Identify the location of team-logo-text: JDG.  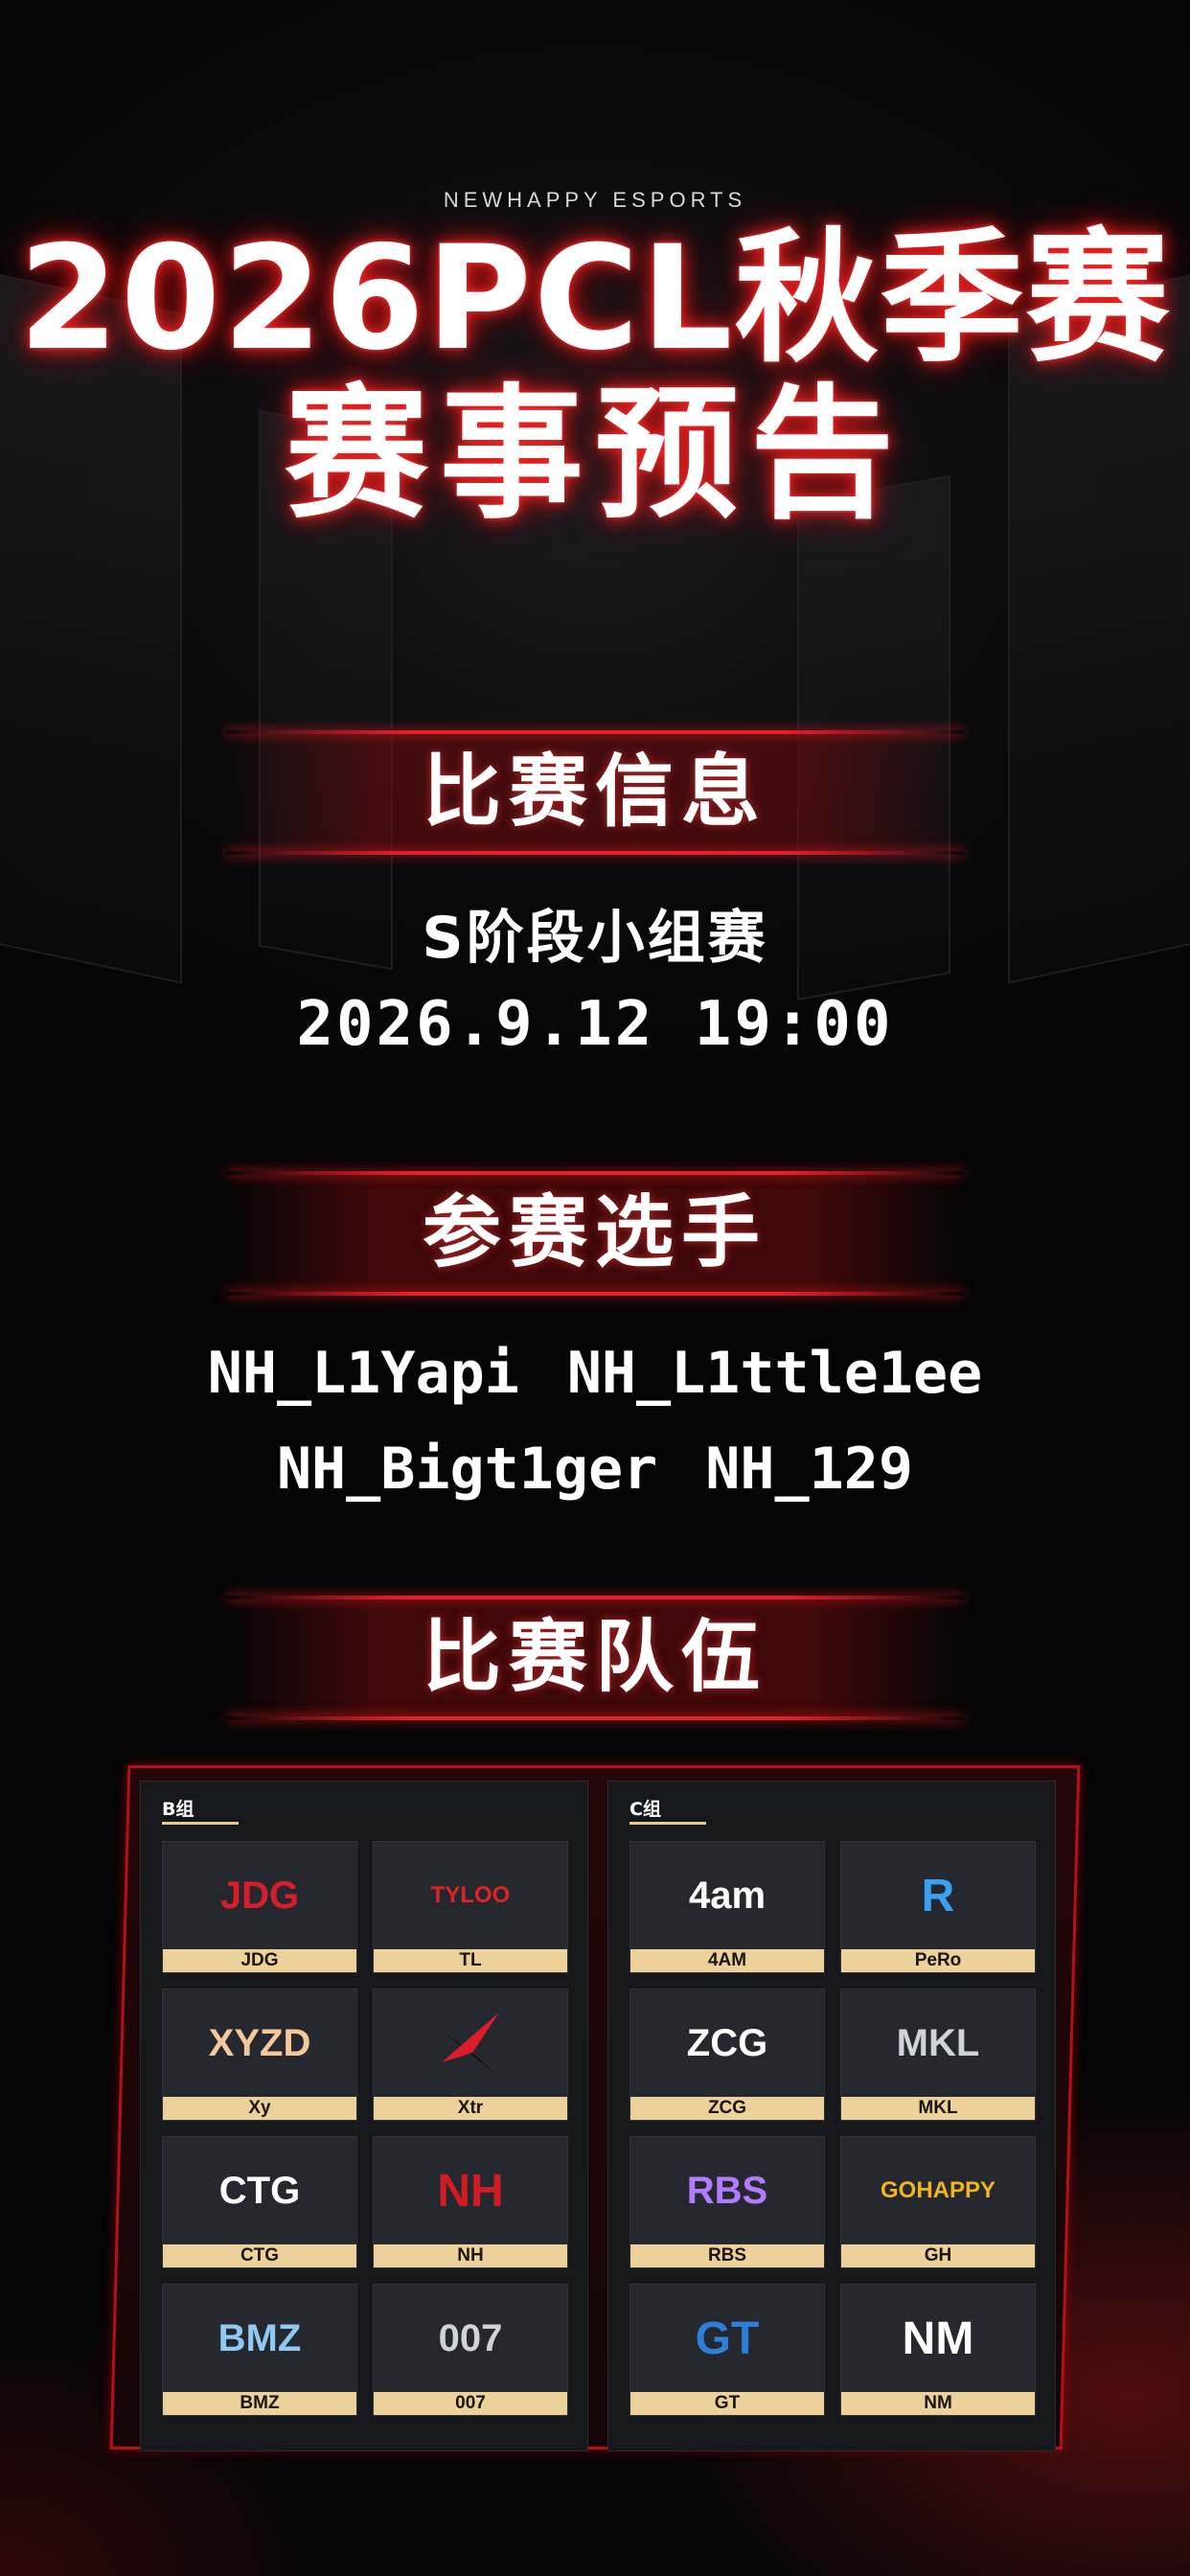
(259, 1895).